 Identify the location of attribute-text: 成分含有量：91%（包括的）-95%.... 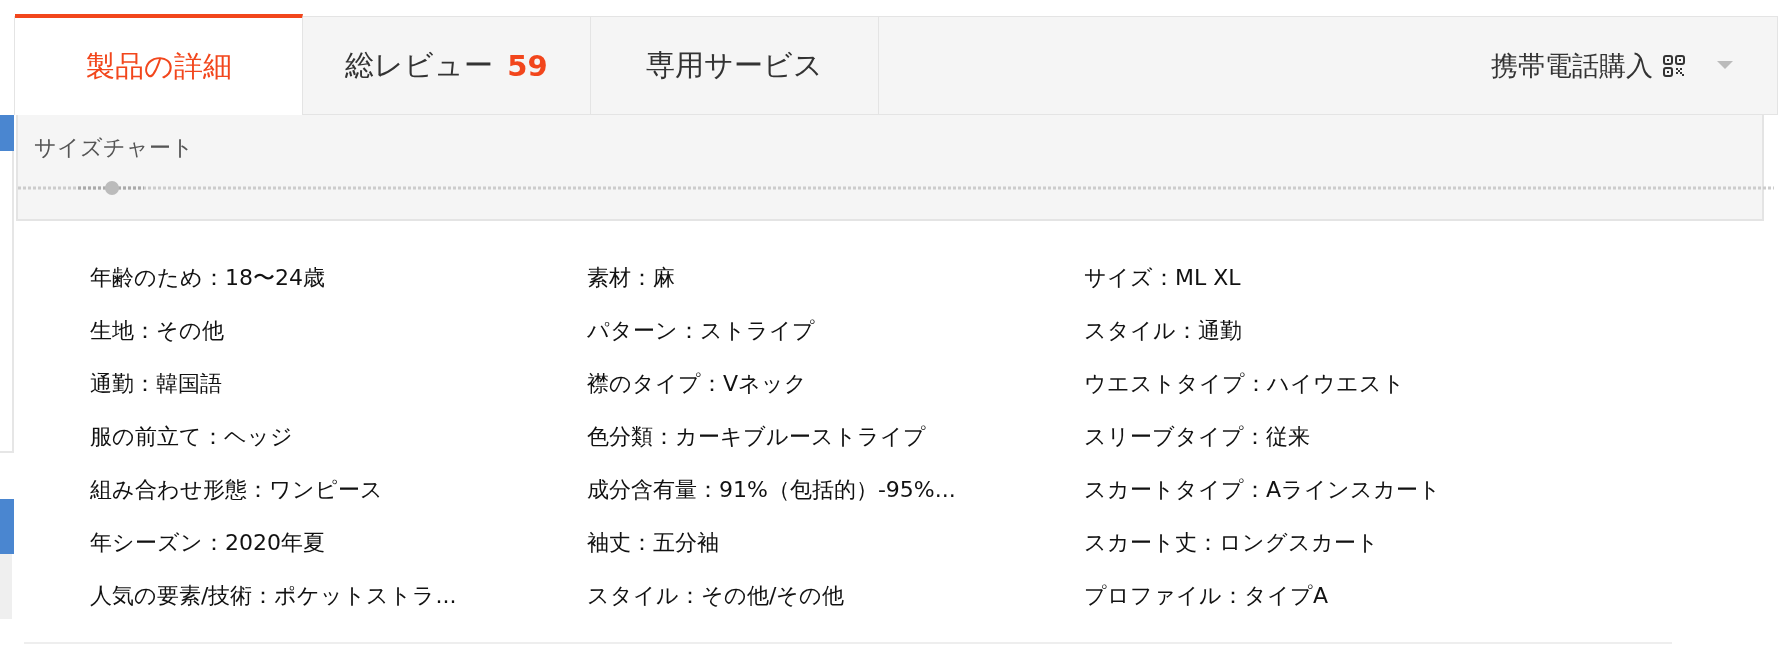
(771, 490).